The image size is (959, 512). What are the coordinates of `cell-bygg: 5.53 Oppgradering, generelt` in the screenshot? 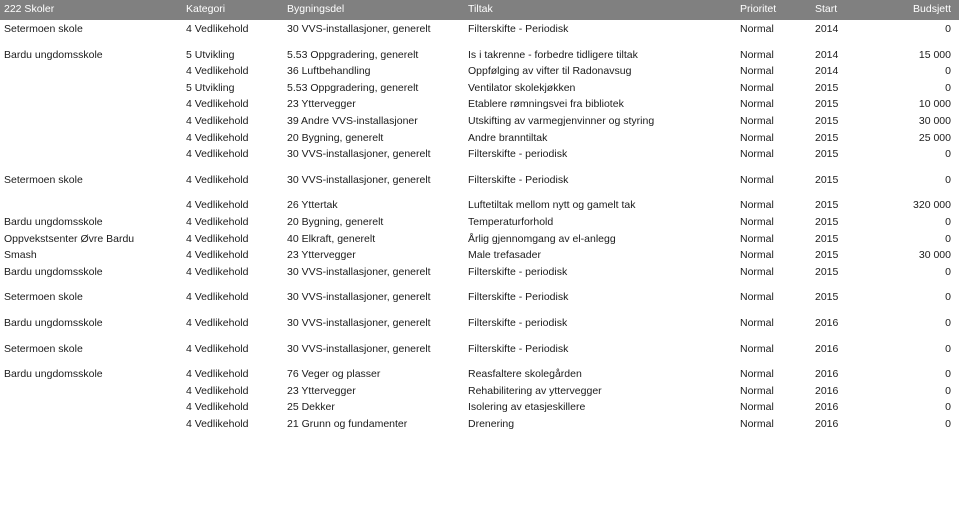 It's located at (353, 87).